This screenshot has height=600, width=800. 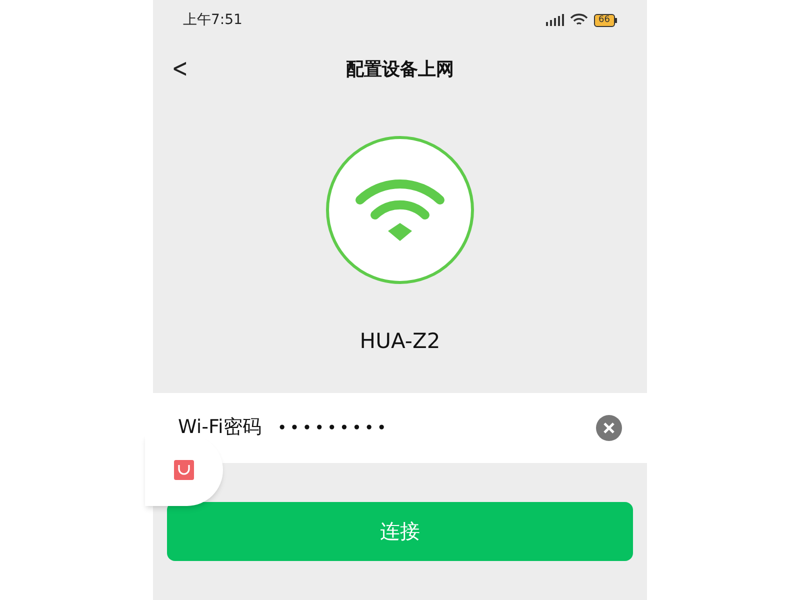 I want to click on back-button: <, so click(x=180, y=69).